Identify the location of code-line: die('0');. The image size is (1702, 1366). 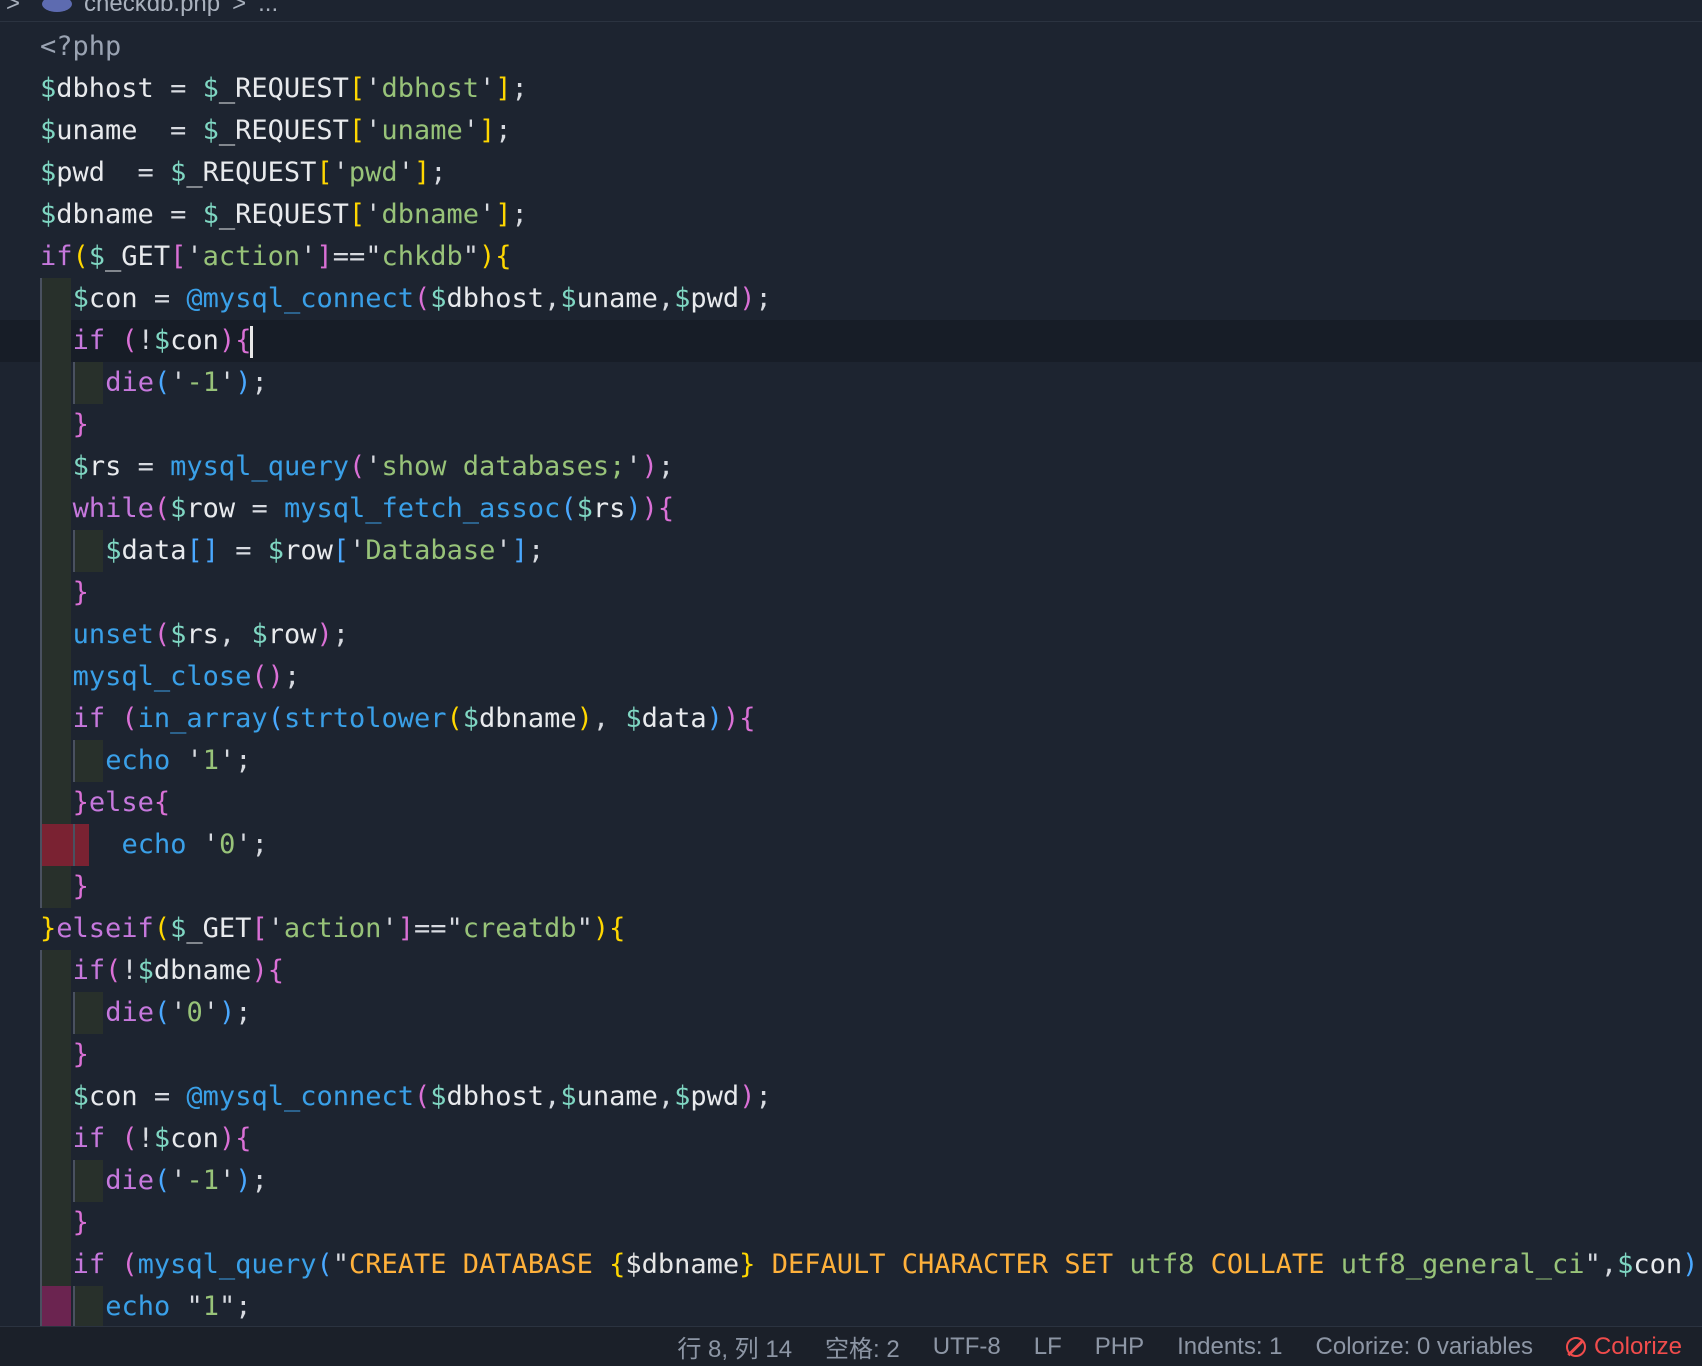
(851, 1013).